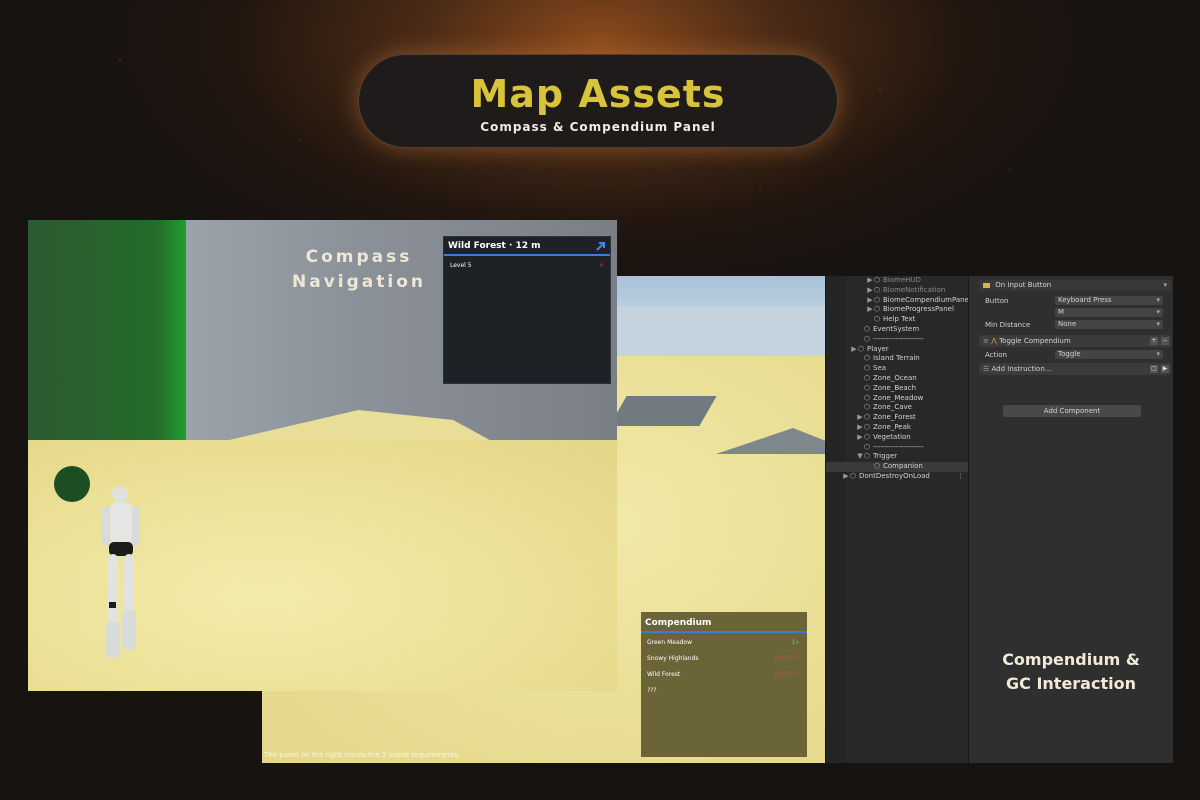 Image resolution: width=1200 pixels, height=800 pixels. Describe the element at coordinates (897, 320) in the screenshot. I see `hierarchy-item: ⬡ Help Text` at that location.